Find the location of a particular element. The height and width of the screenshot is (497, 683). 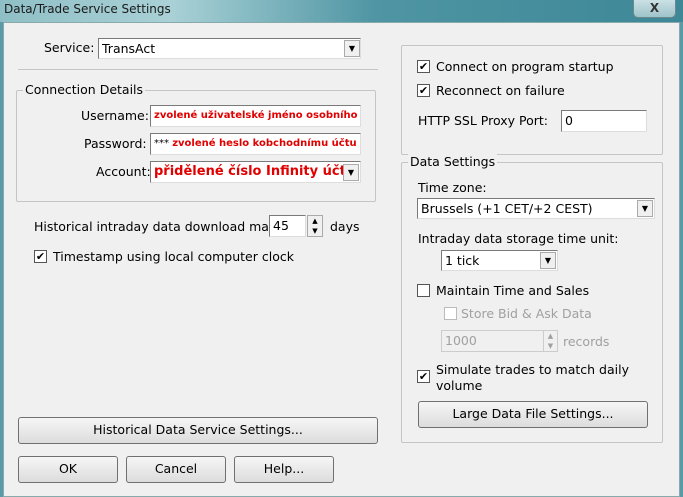

proxy-port-value: 0 is located at coordinates (569, 120).